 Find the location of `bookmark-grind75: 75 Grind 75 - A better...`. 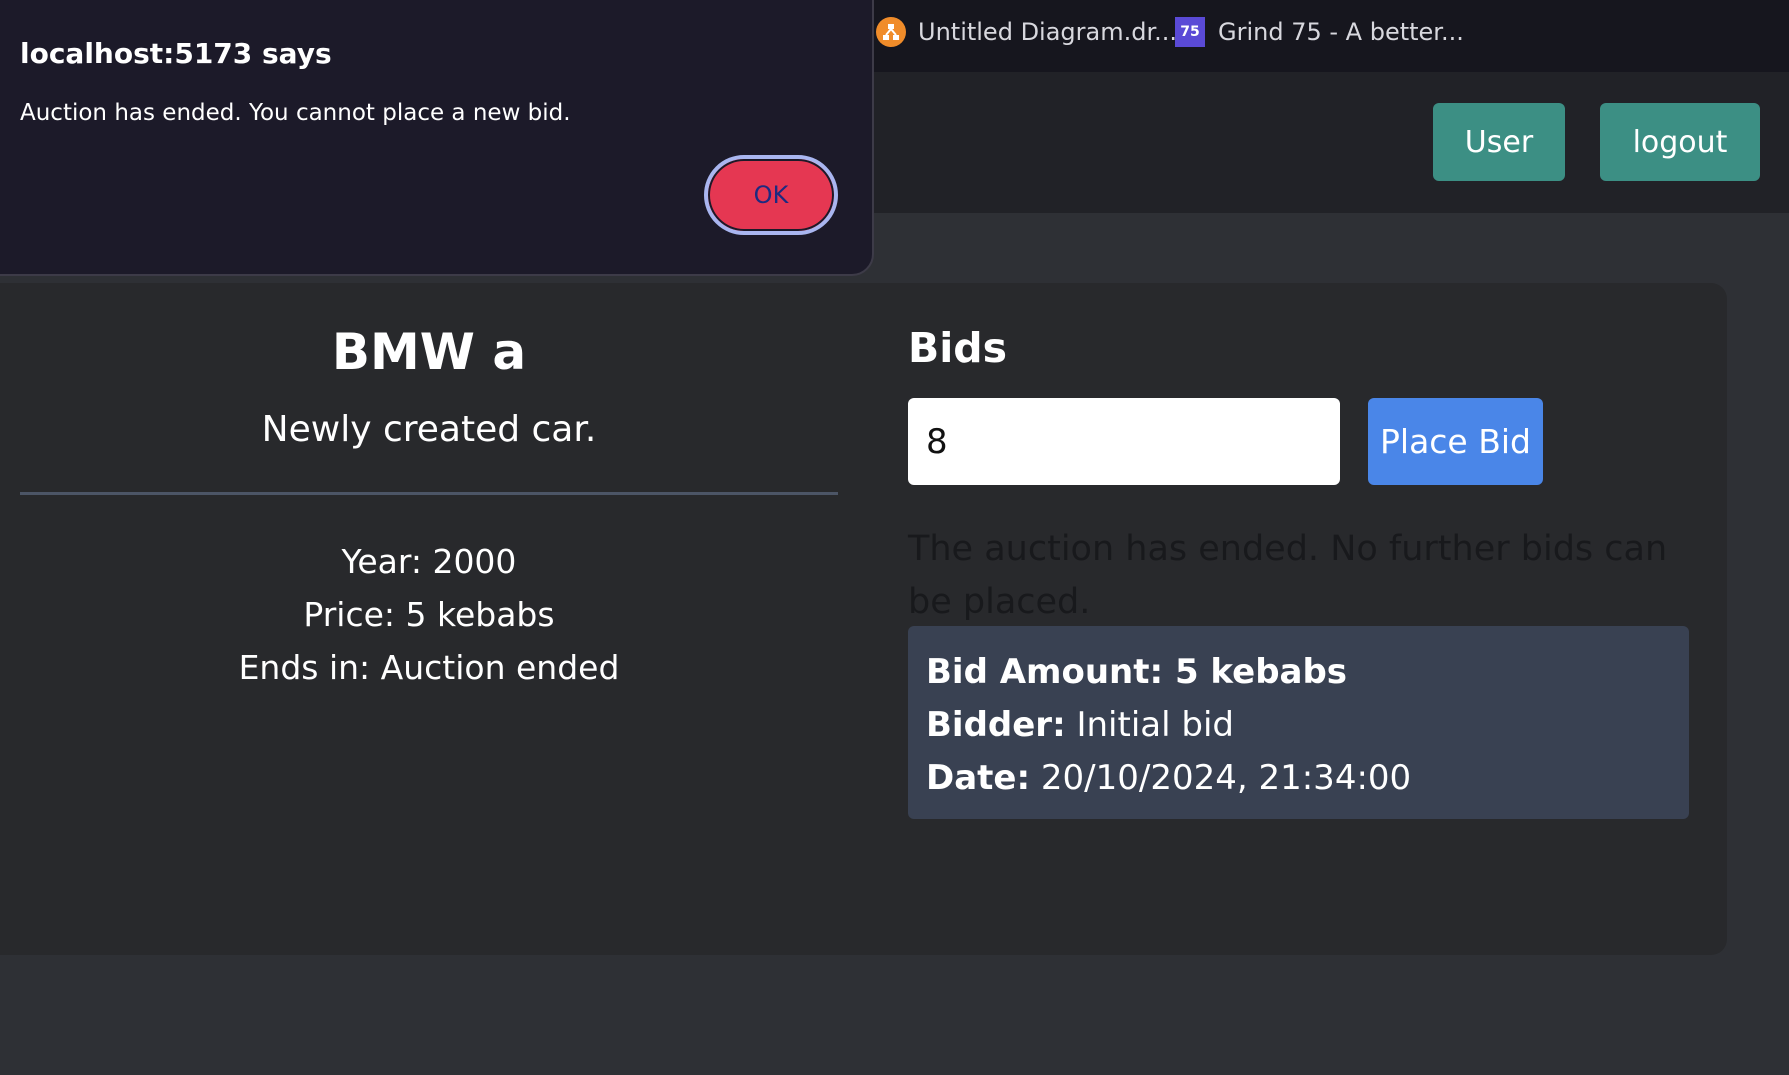

bookmark-grind75: 75 Grind 75 - A better... is located at coordinates (1319, 32).